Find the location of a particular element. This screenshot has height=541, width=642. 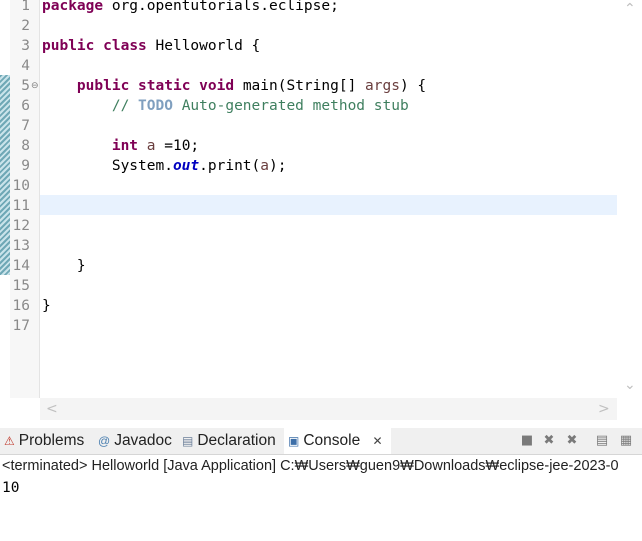

code-line-14: } is located at coordinates (64, 266).